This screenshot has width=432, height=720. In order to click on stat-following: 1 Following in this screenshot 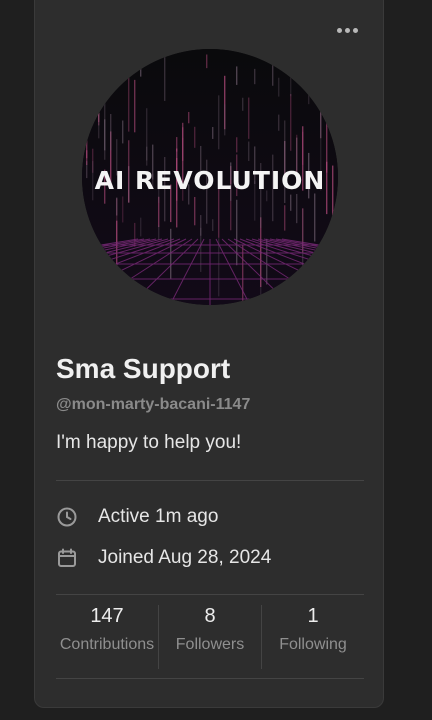, I will do `click(312, 637)`.